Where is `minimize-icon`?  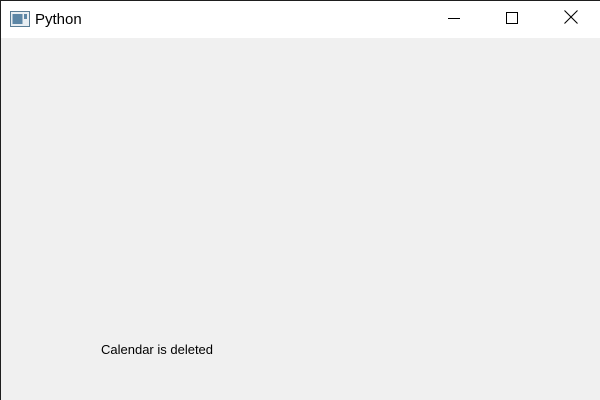 minimize-icon is located at coordinates (454, 20).